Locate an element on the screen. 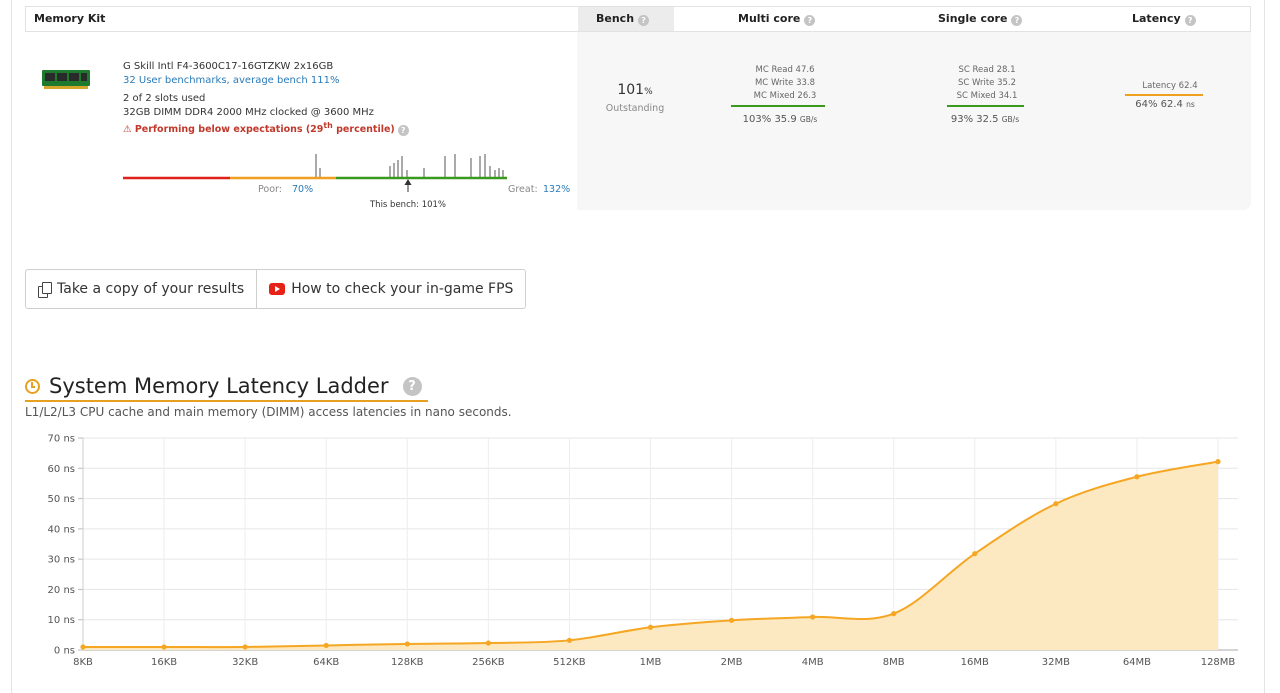 The height and width of the screenshot is (693, 1280). x-tick-label: 256KB is located at coordinates (488, 662).